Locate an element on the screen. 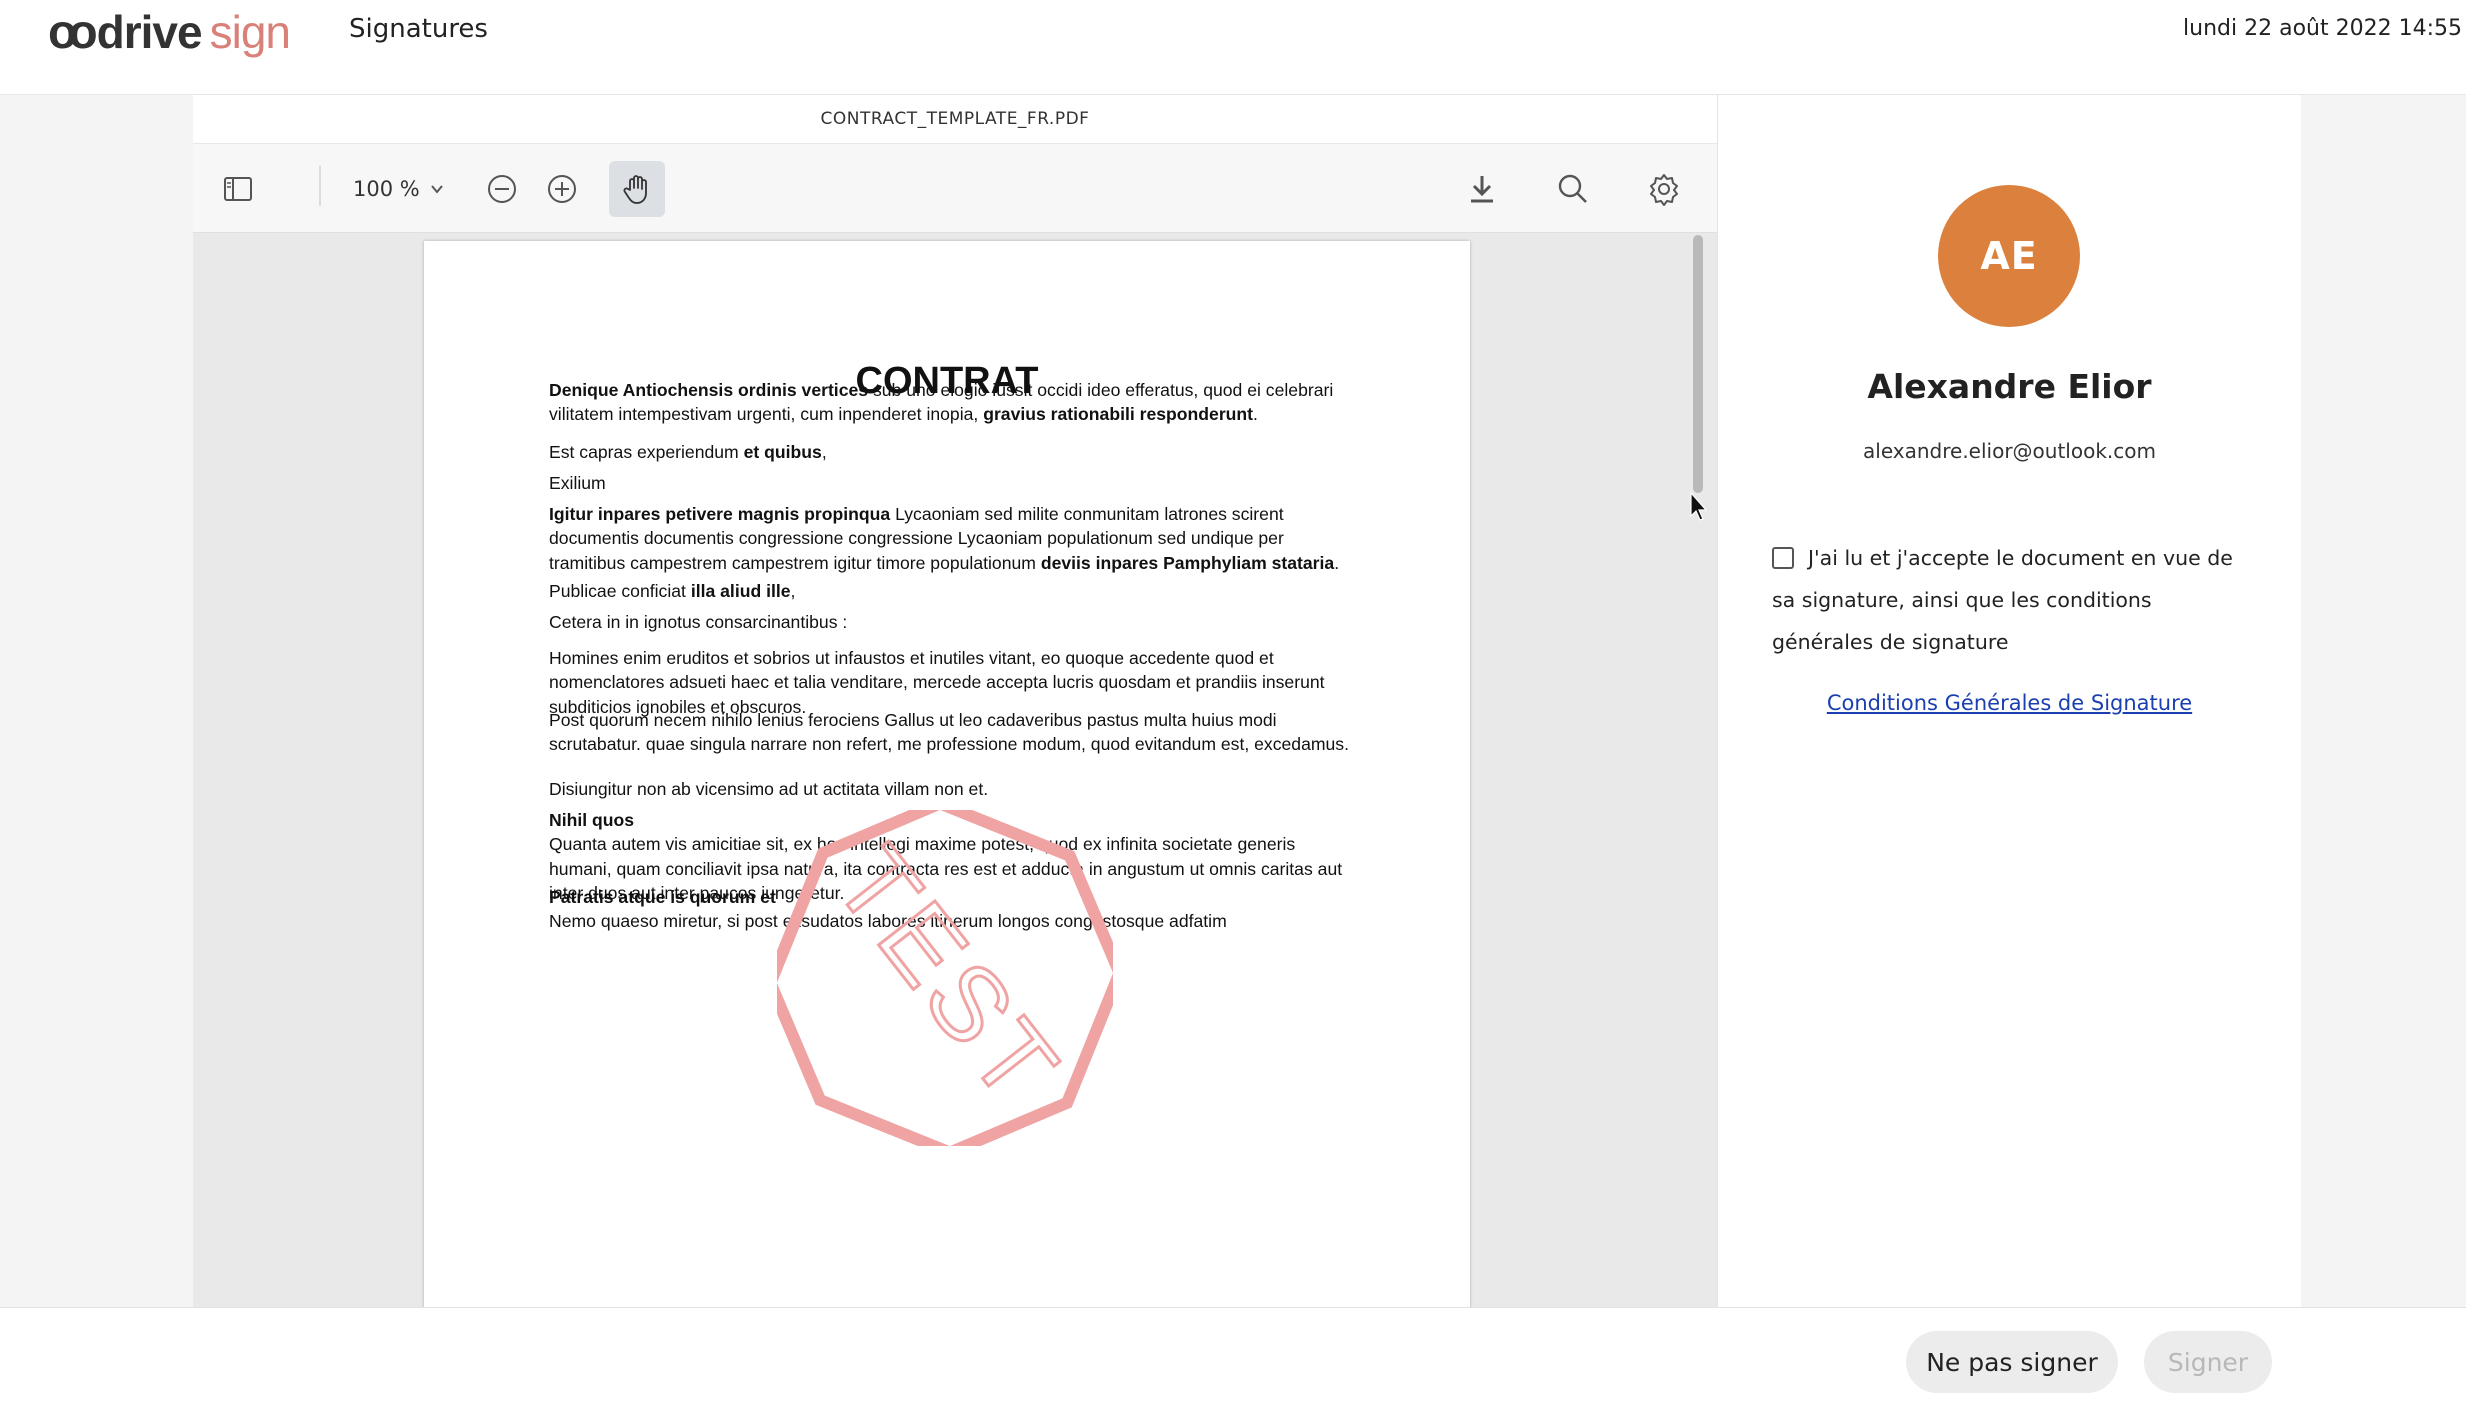 This screenshot has width=2466, height=1409. sidebar-toggle-icon is located at coordinates (238, 189).